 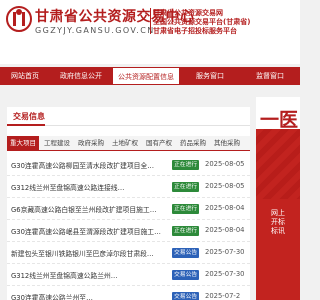 I want to click on list-item: G30连霍高速公路兰州至… 交易公告 2025-07-2, so click(x=128, y=293).